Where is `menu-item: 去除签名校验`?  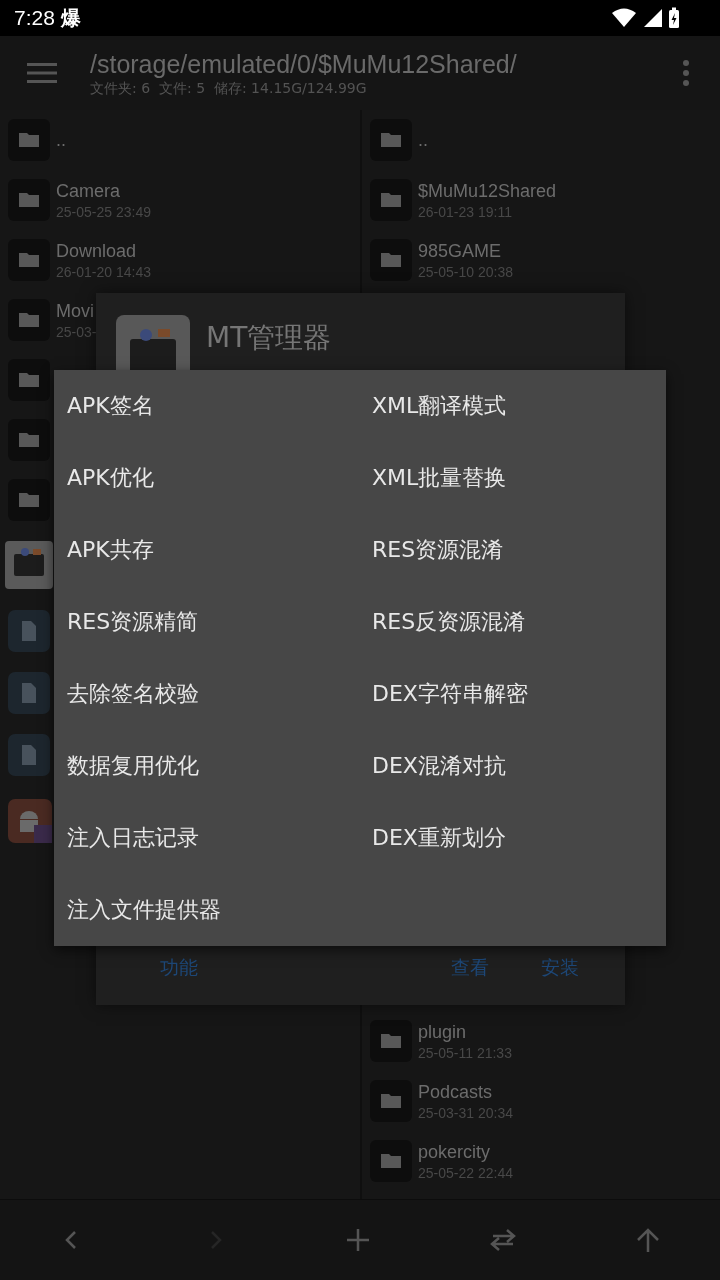
menu-item: 去除签名校验 is located at coordinates (206, 694).